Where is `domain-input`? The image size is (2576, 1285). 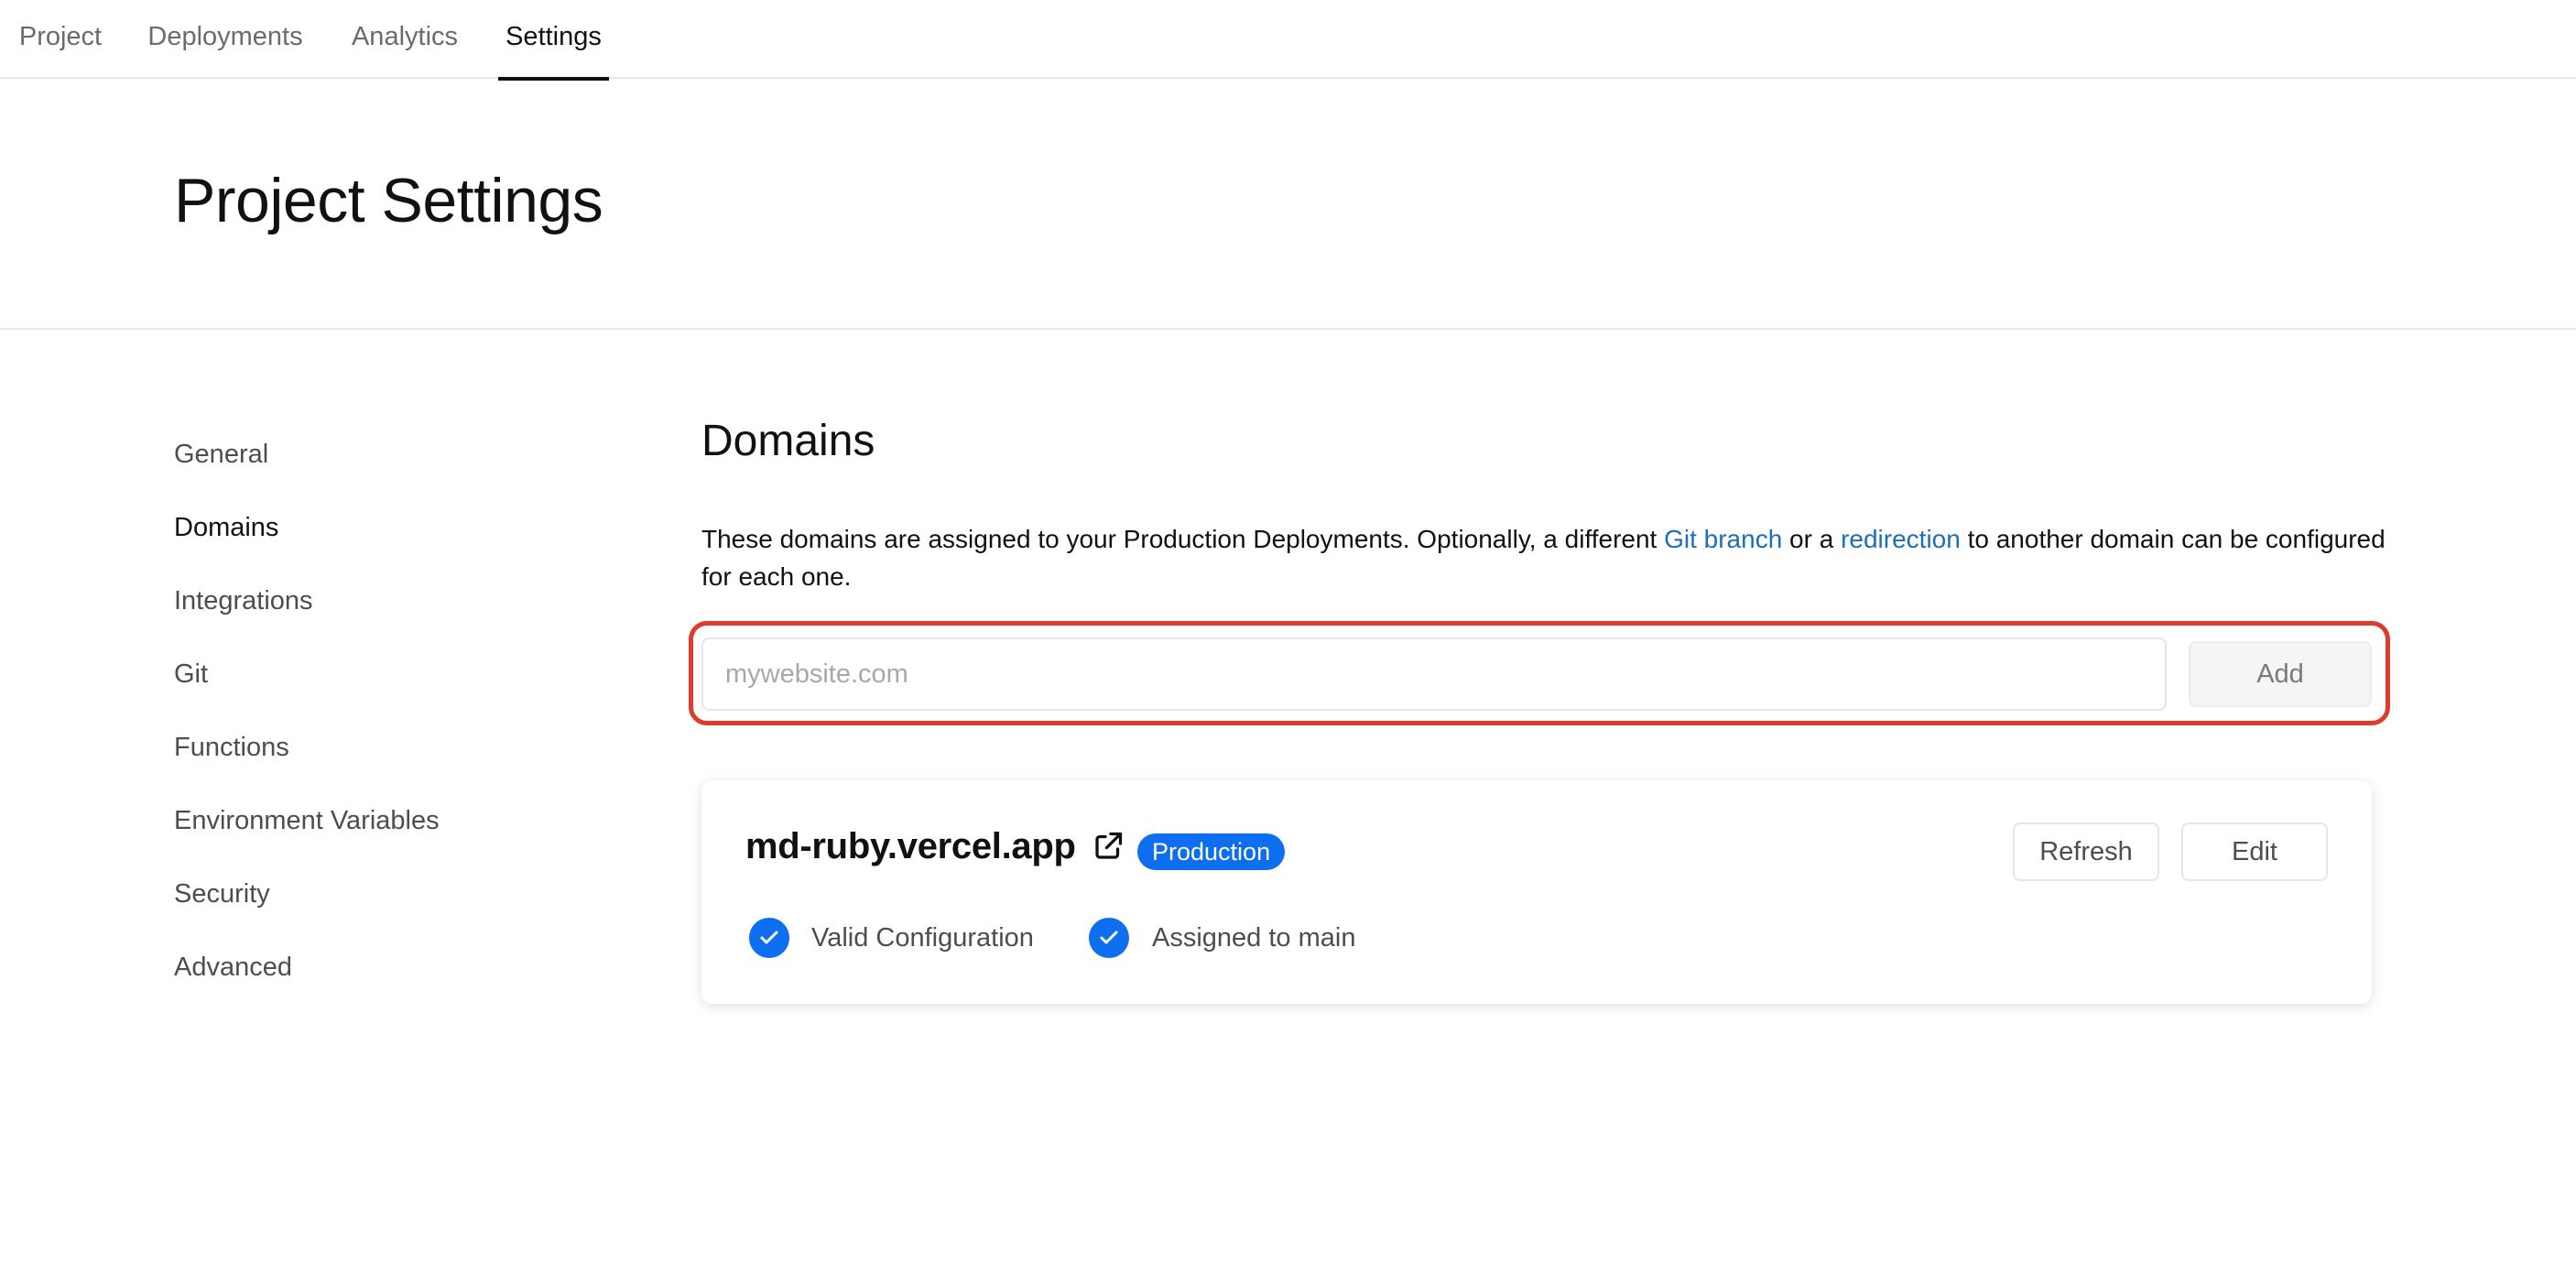 domain-input is located at coordinates (1434, 674).